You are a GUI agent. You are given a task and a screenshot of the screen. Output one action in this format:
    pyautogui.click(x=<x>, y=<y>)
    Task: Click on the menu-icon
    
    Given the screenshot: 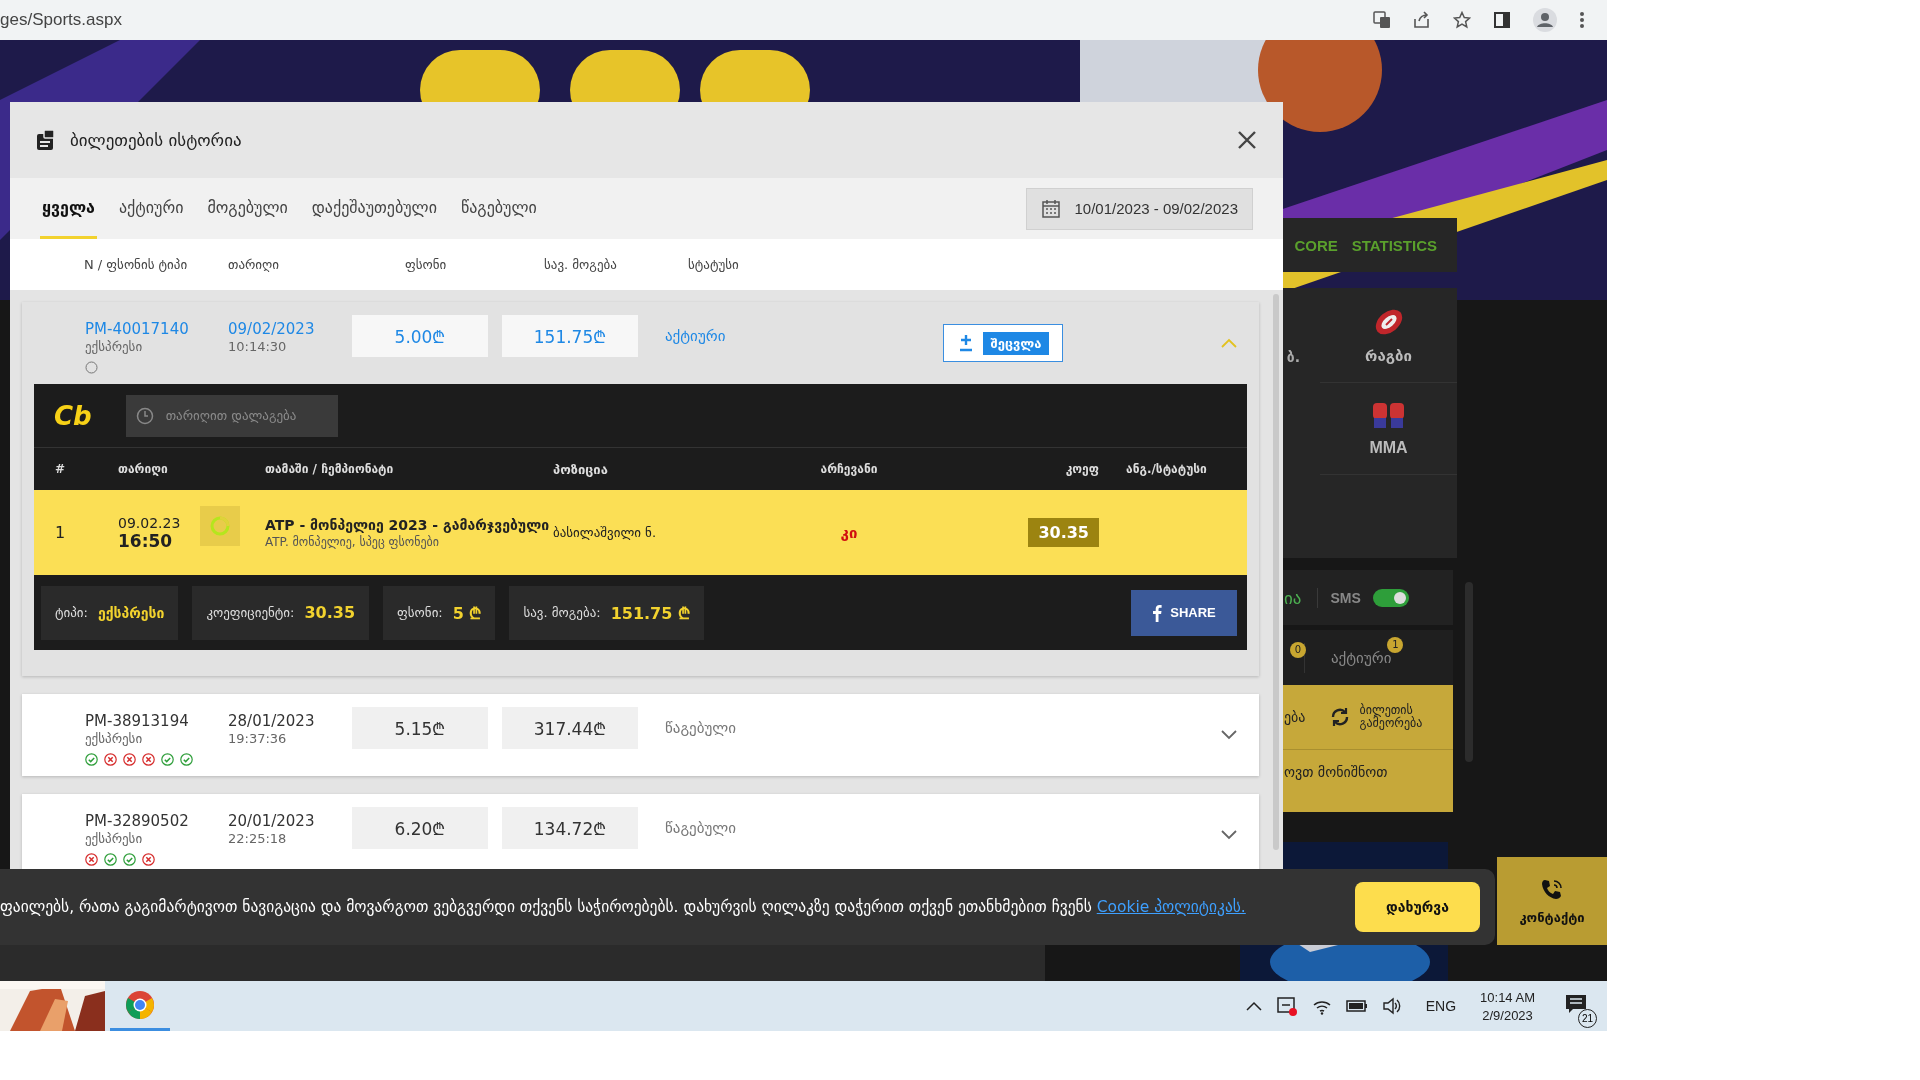 What is the action you would take?
    pyautogui.click(x=1582, y=20)
    